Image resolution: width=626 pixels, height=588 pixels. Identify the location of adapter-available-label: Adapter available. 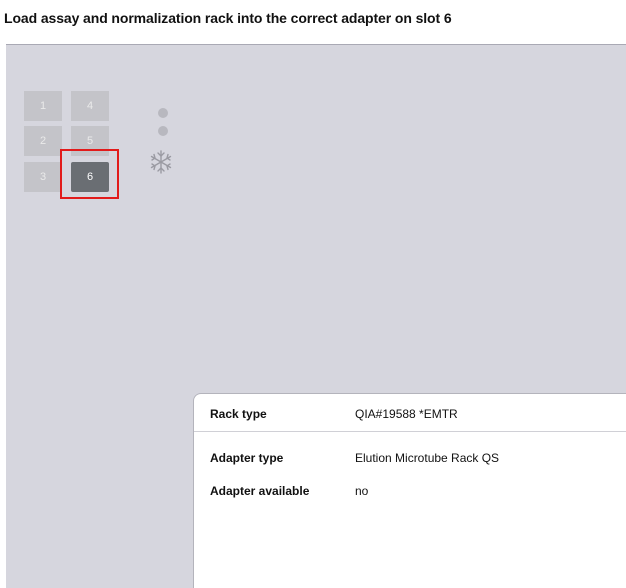
(260, 491).